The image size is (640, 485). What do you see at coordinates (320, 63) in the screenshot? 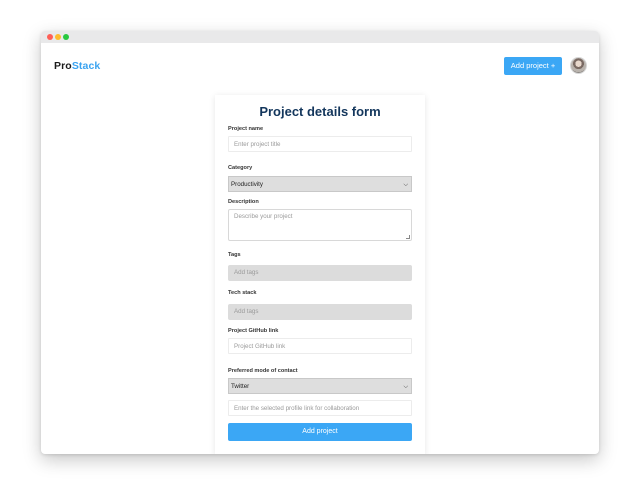
I see `navbar: ProStack Add project +` at bounding box center [320, 63].